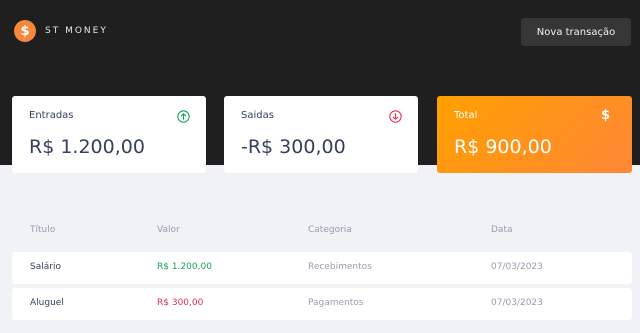  What do you see at coordinates (76, 31) in the screenshot?
I see `brand-name: ST MONEY` at bounding box center [76, 31].